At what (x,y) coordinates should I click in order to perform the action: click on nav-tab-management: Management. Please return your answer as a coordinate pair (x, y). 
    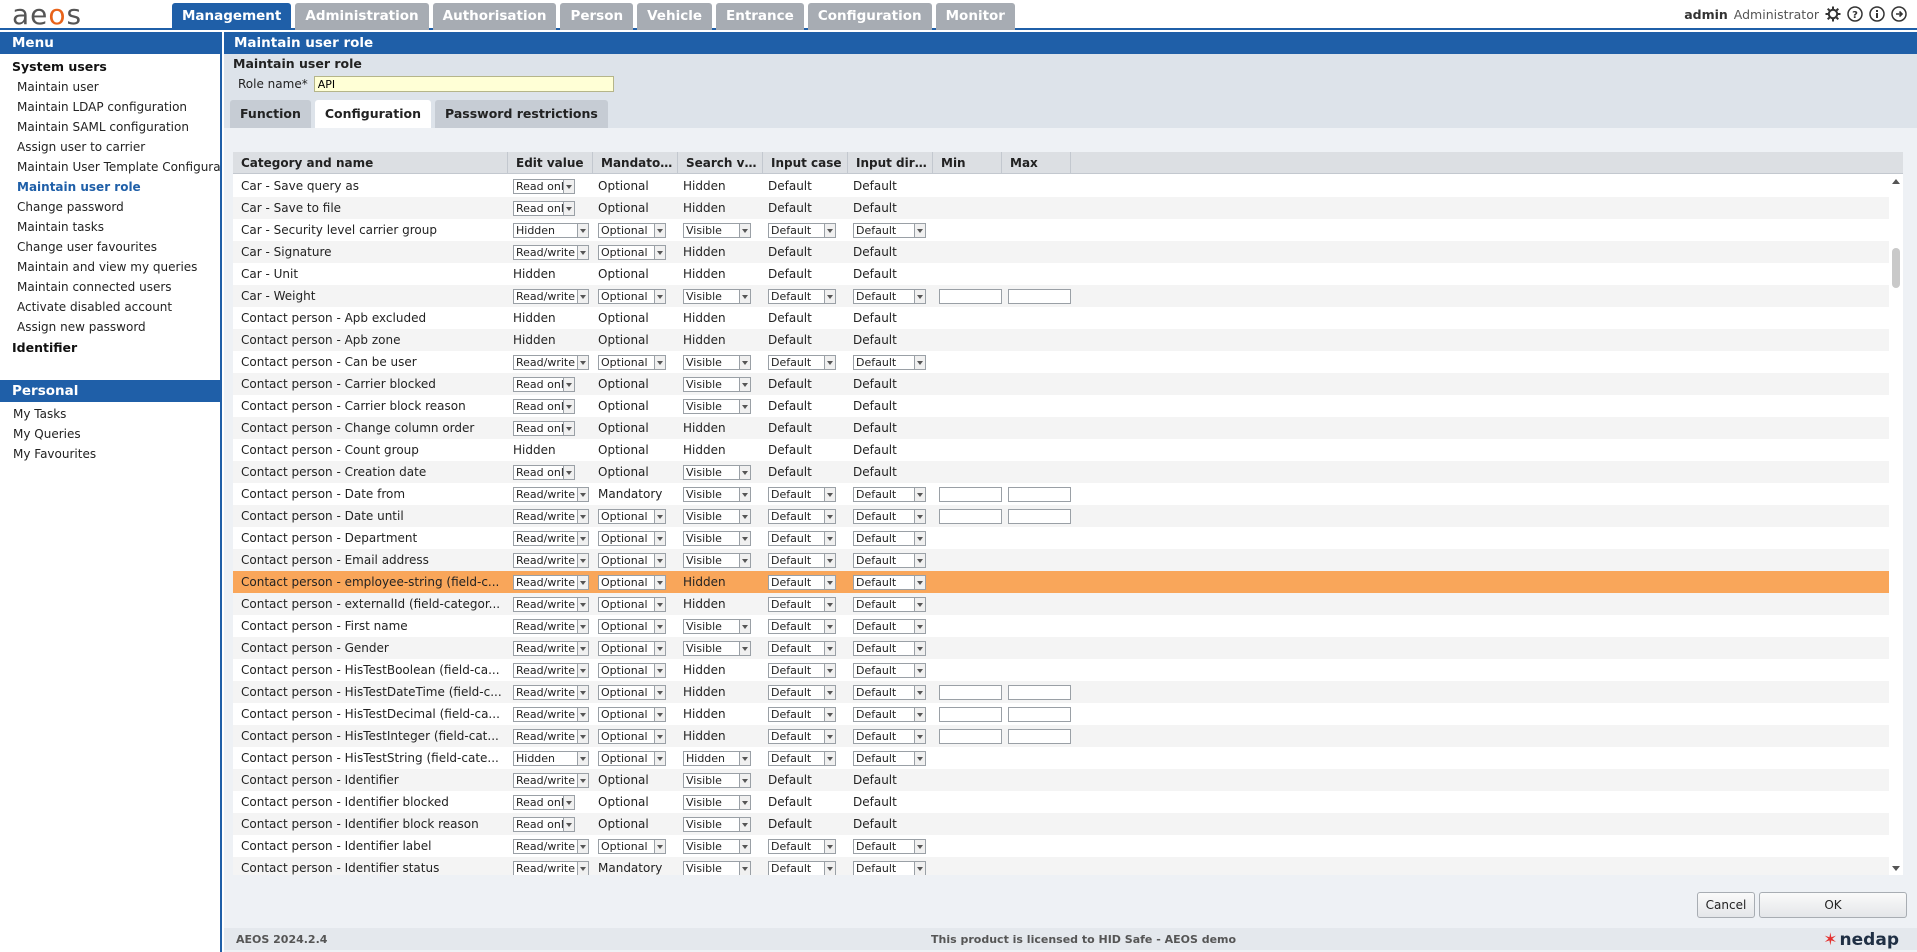
    Looking at the image, I should click on (232, 16).